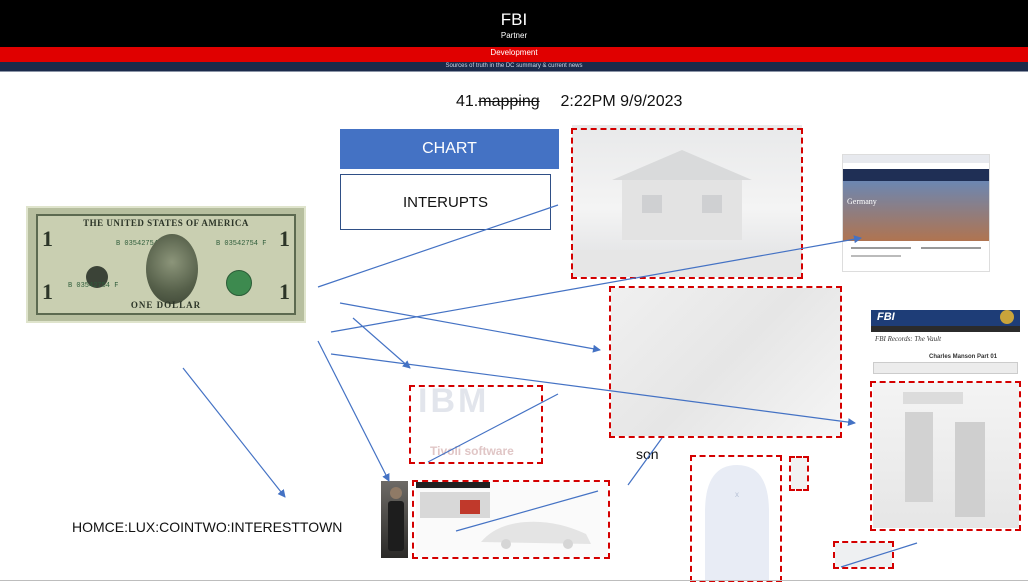 This screenshot has height=586, width=1028. What do you see at coordinates (514, 580) in the screenshot?
I see `bottom-divider` at bounding box center [514, 580].